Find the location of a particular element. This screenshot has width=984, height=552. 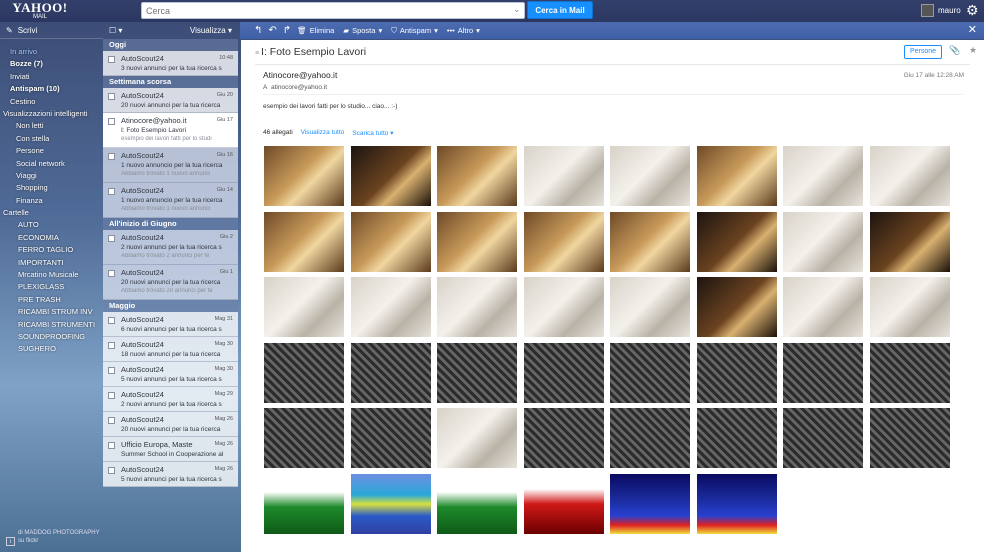

view-dropdown: Visualizza ▾ is located at coordinates (211, 30).